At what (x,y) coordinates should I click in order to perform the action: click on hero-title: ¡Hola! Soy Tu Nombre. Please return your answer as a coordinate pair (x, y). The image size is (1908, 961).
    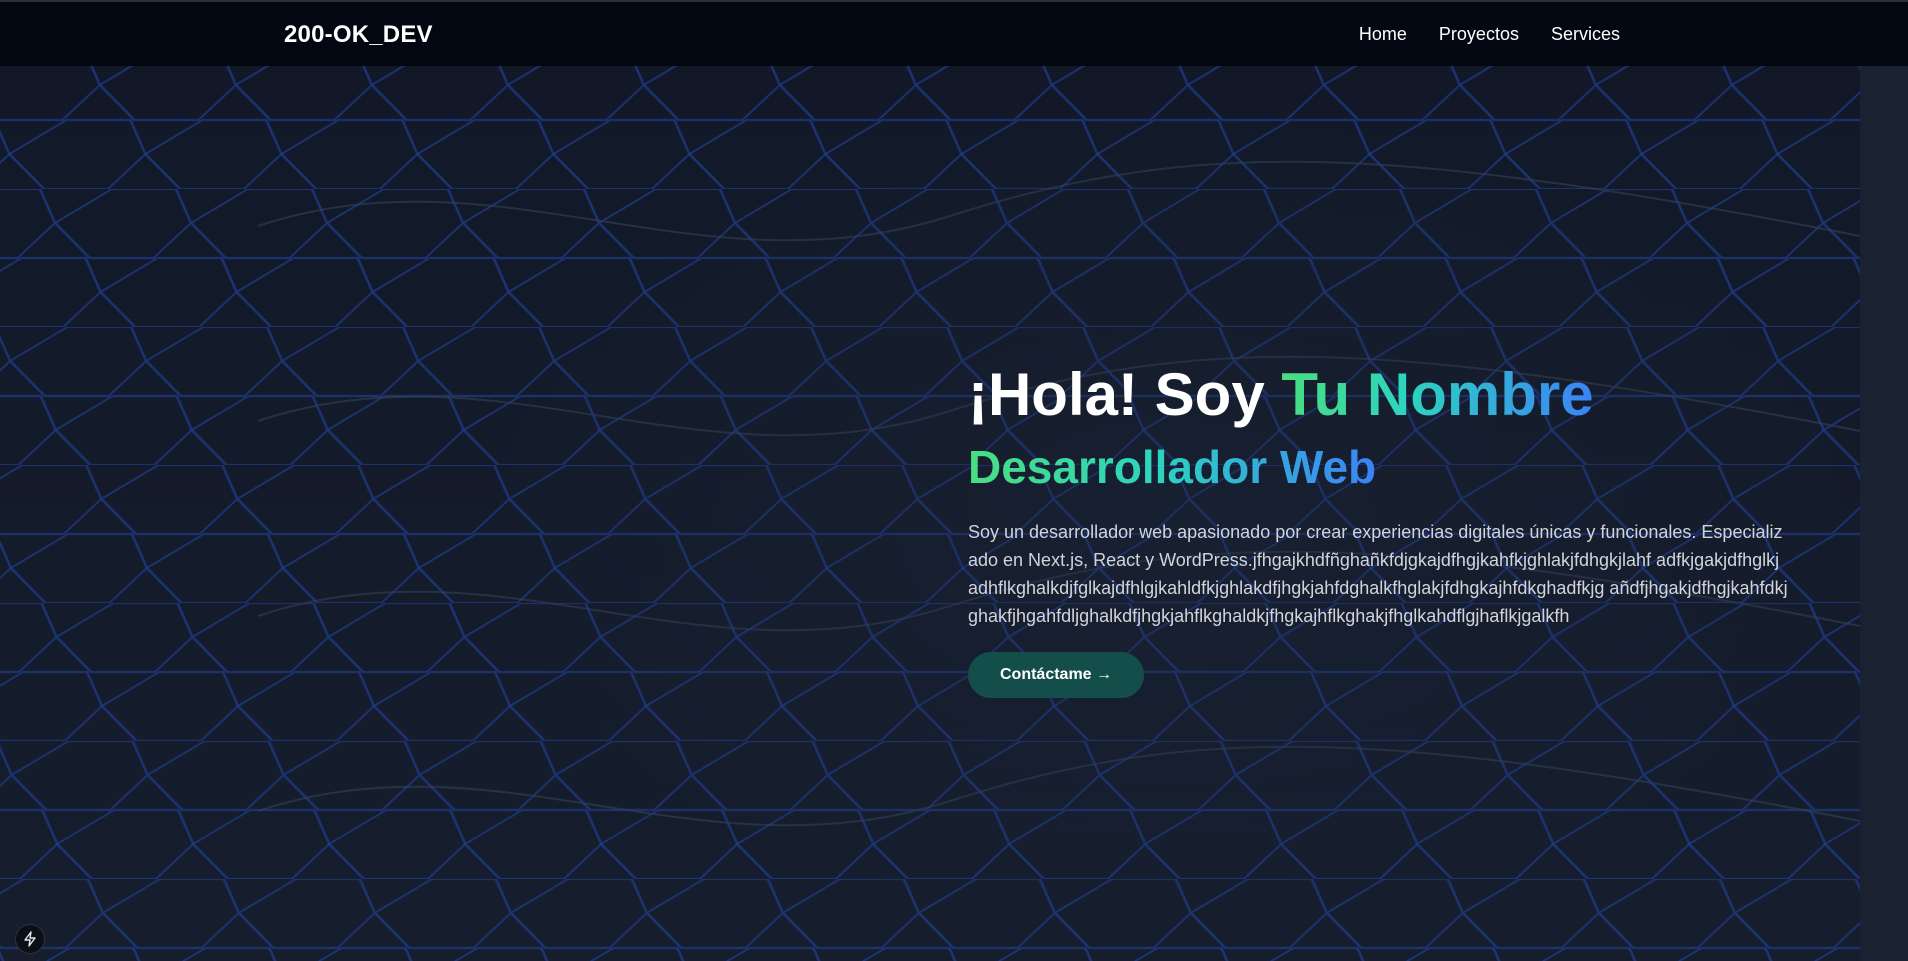
    Looking at the image, I should click on (1378, 395).